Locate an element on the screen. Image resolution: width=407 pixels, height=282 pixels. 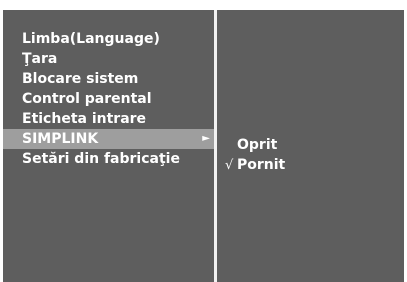
menu-item-label: Ţara is located at coordinates (40, 59).